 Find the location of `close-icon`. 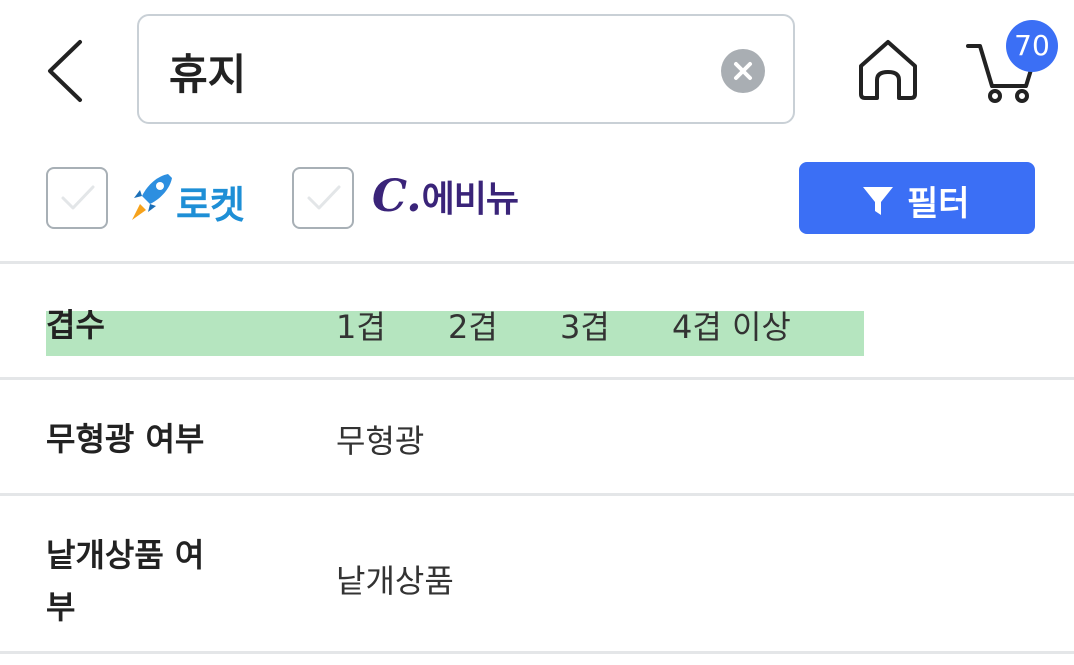

close-icon is located at coordinates (743, 71).